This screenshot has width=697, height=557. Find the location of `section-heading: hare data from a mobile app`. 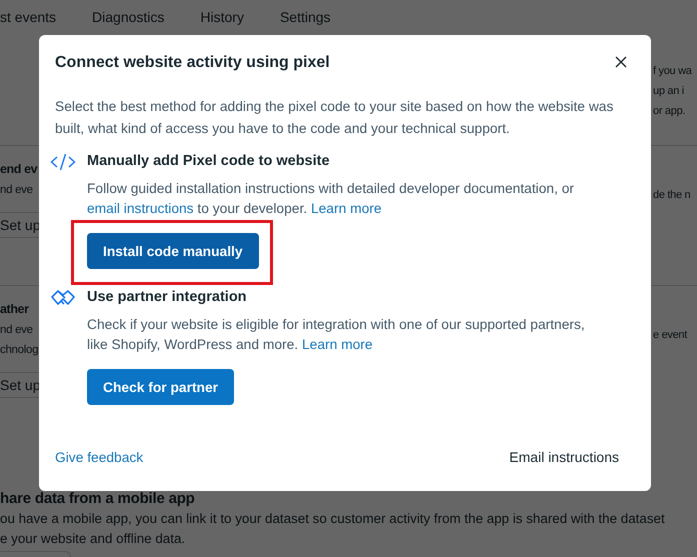

section-heading: hare data from a mobile app is located at coordinates (98, 499).